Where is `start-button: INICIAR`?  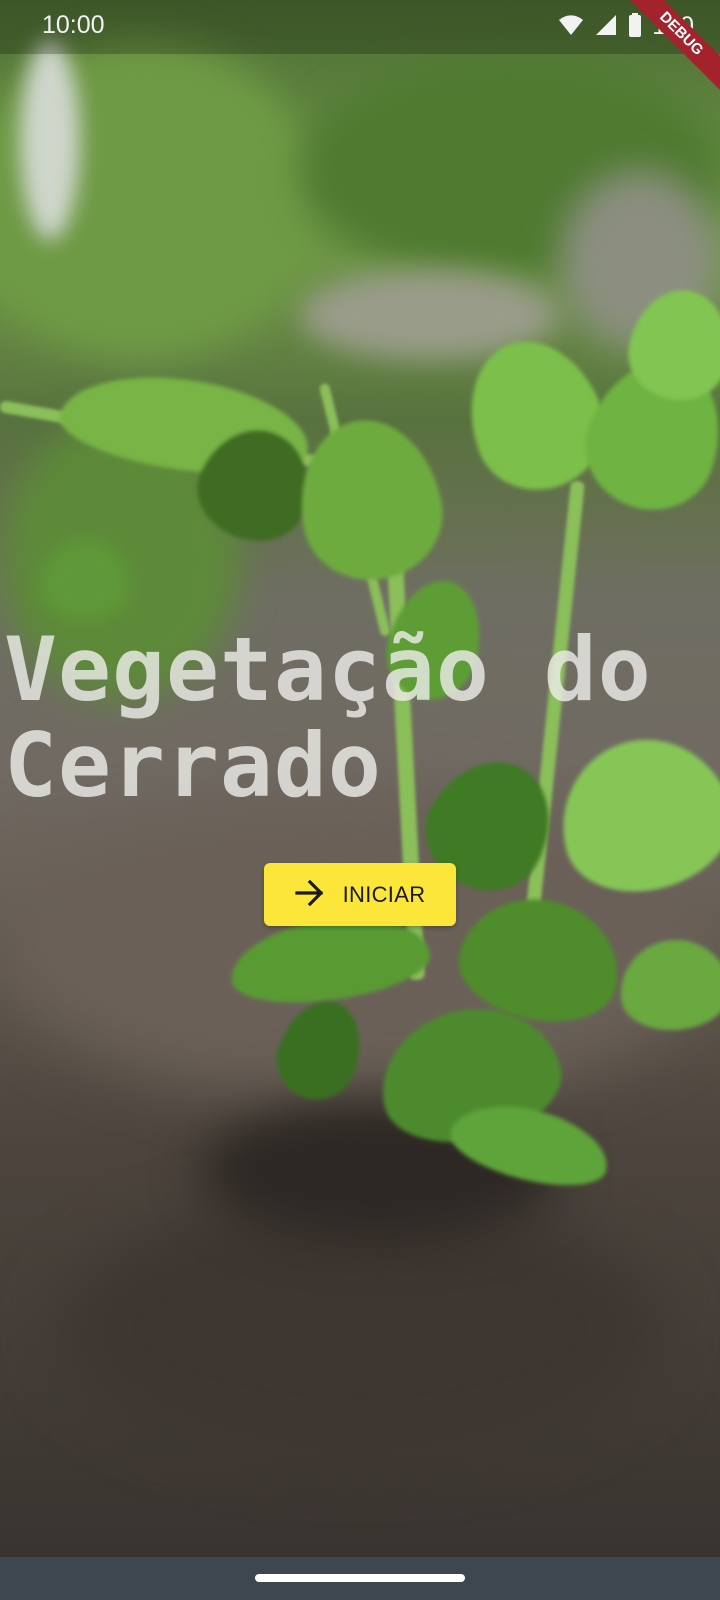 start-button: INICIAR is located at coordinates (360, 894).